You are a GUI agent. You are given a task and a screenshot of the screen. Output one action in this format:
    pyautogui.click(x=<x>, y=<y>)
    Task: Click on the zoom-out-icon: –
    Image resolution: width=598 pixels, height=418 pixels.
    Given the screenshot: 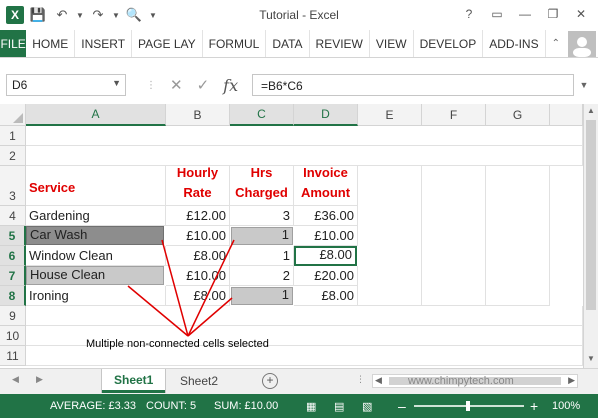 What is the action you would take?
    pyautogui.click(x=402, y=406)
    